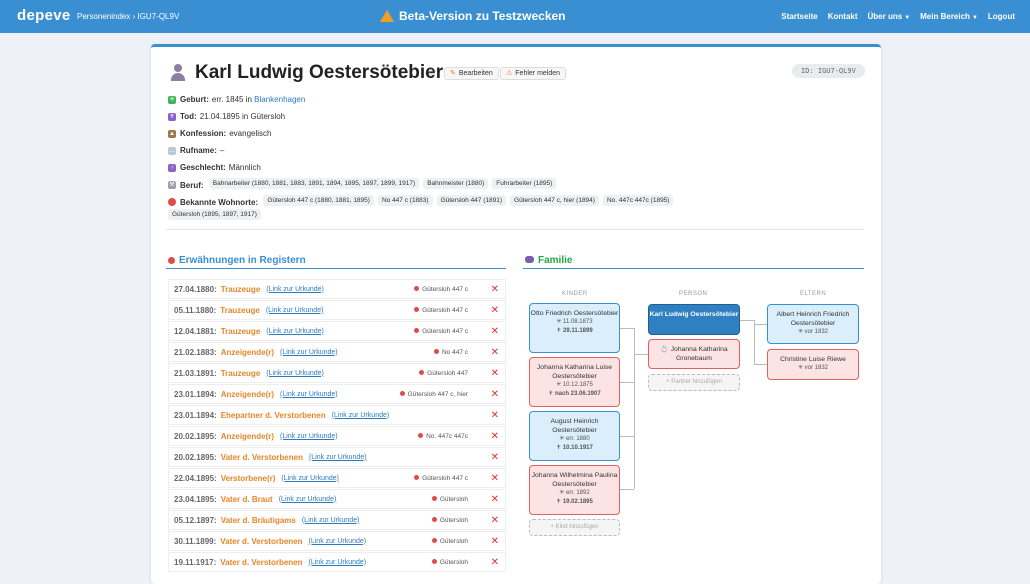 The width and height of the screenshot is (1030, 584). I want to click on column-header-eltern: ELTERN, so click(813, 294).